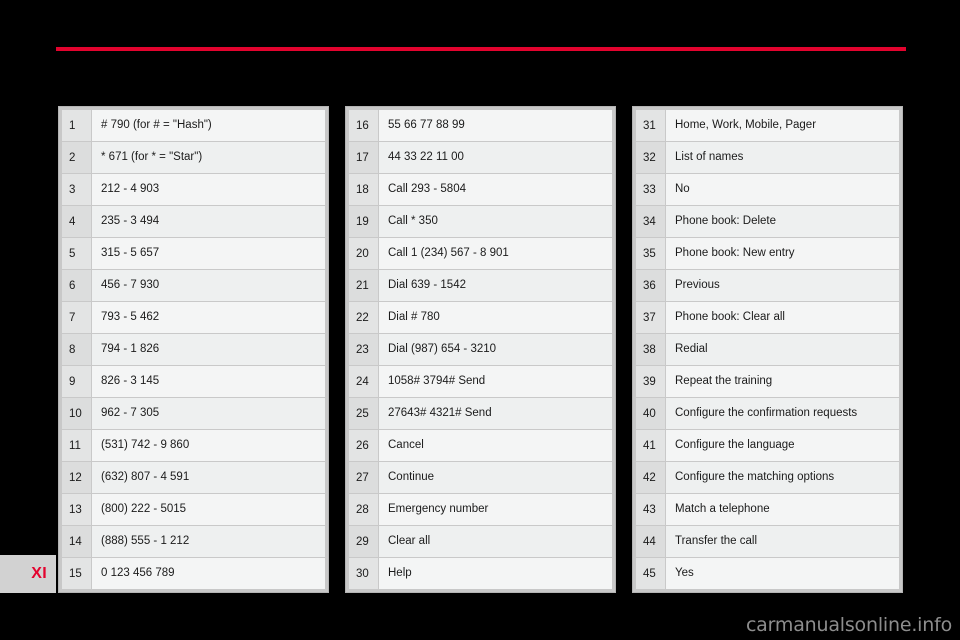 Image resolution: width=960 pixels, height=640 pixels. Describe the element at coordinates (651, 541) in the screenshot. I see `row-index: 44` at that location.